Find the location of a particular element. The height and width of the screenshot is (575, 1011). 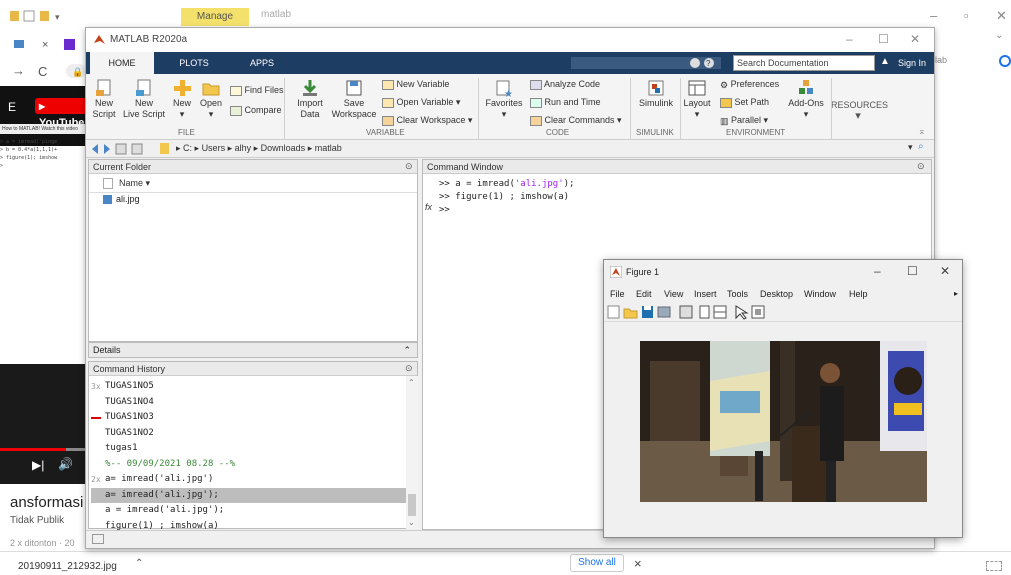

menu-file: File is located at coordinates (617, 294).